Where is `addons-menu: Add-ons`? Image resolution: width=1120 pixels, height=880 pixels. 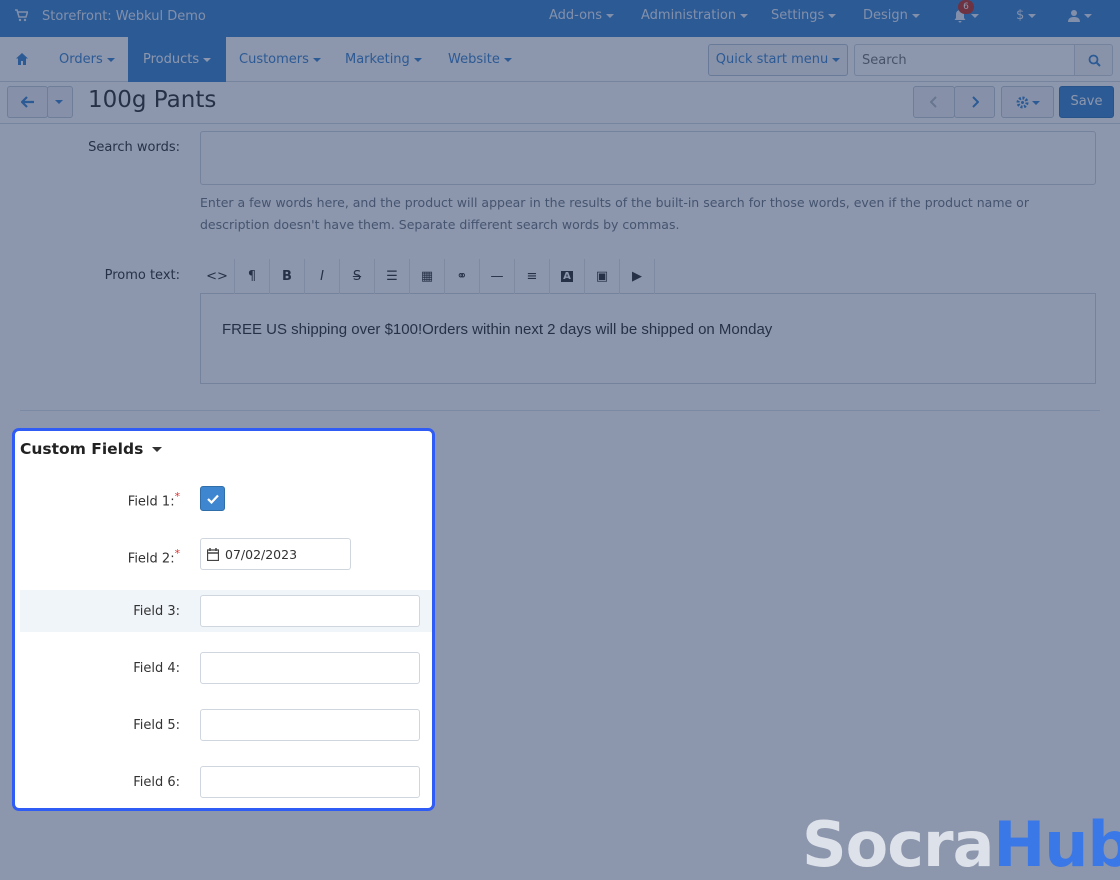 addons-menu: Add-ons is located at coordinates (582, 15).